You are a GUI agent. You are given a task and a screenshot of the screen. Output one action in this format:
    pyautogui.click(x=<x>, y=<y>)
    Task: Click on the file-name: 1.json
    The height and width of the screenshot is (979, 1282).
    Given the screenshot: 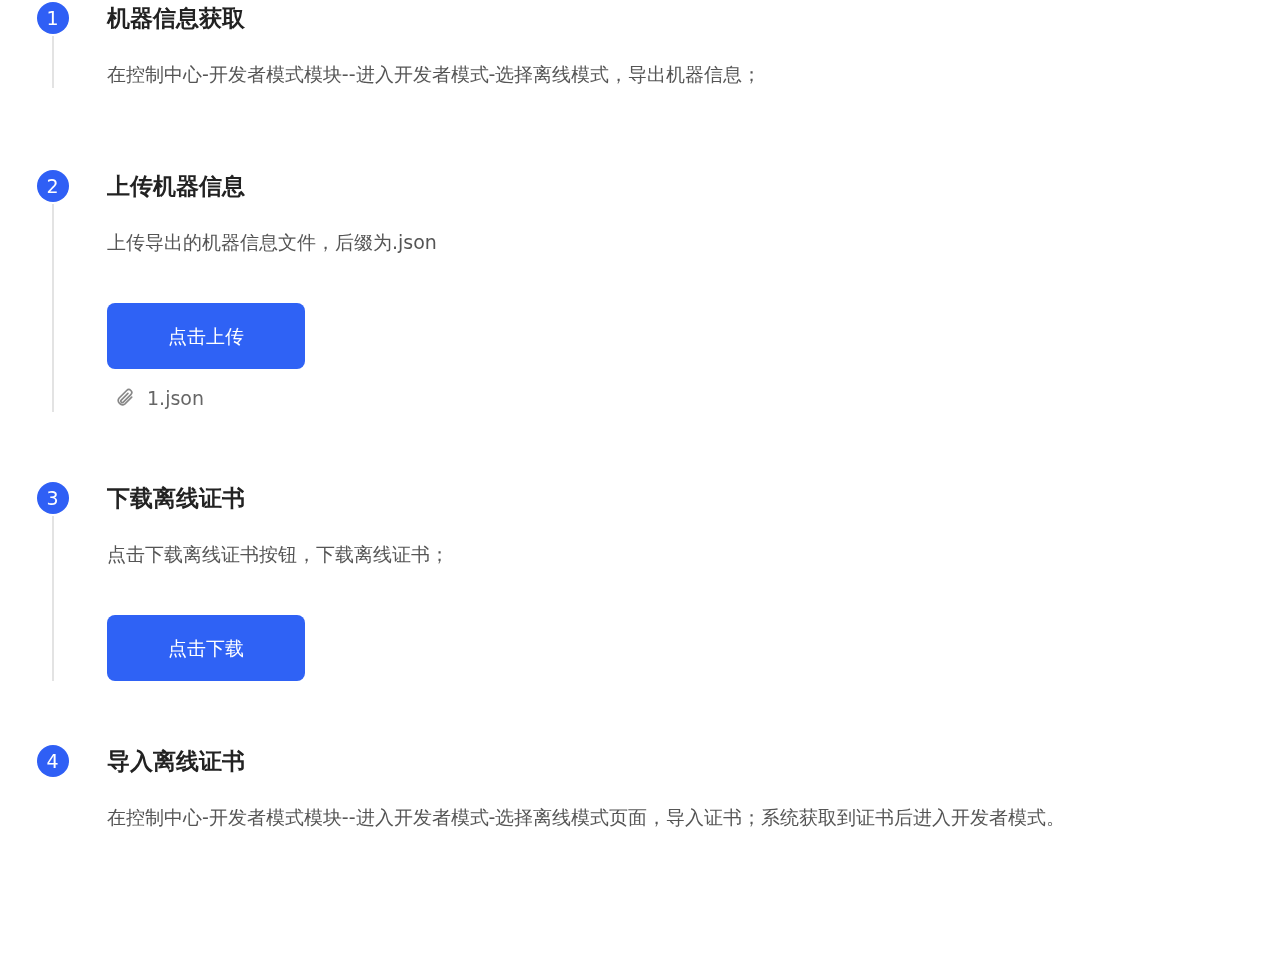 What is the action you would take?
    pyautogui.click(x=175, y=398)
    